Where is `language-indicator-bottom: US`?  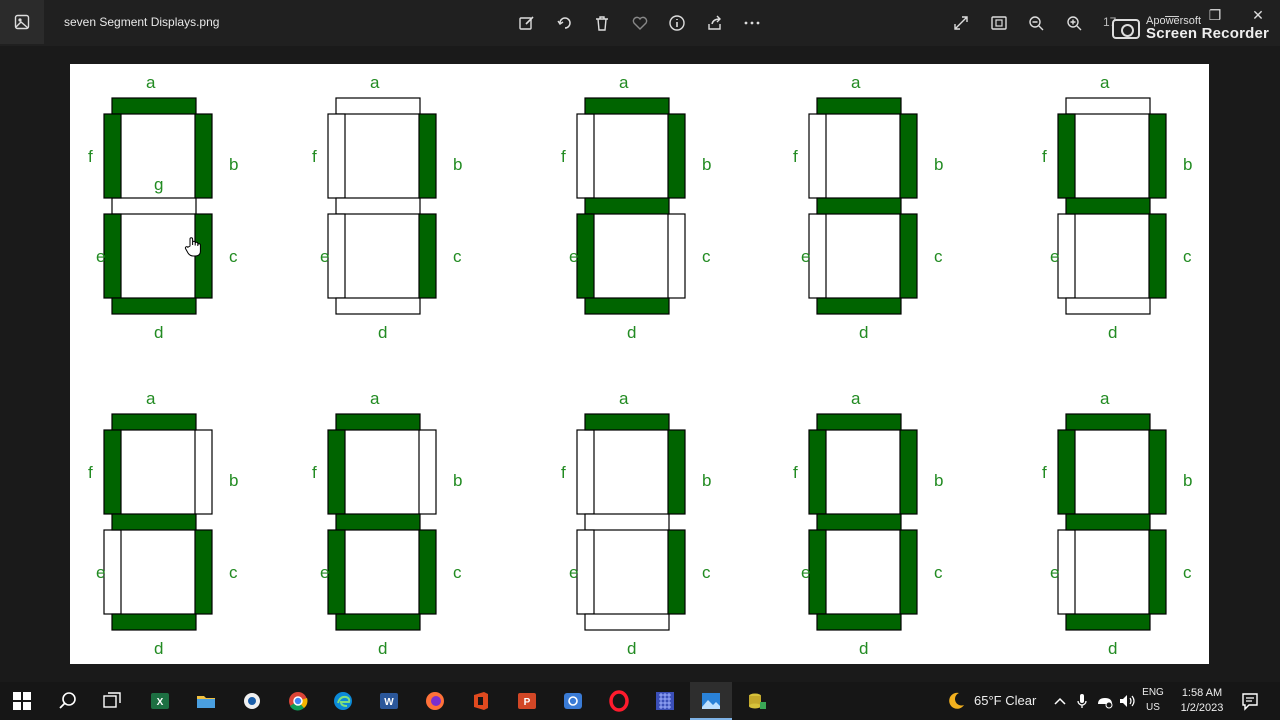
language-indicator-bottom: US is located at coordinates (1153, 707).